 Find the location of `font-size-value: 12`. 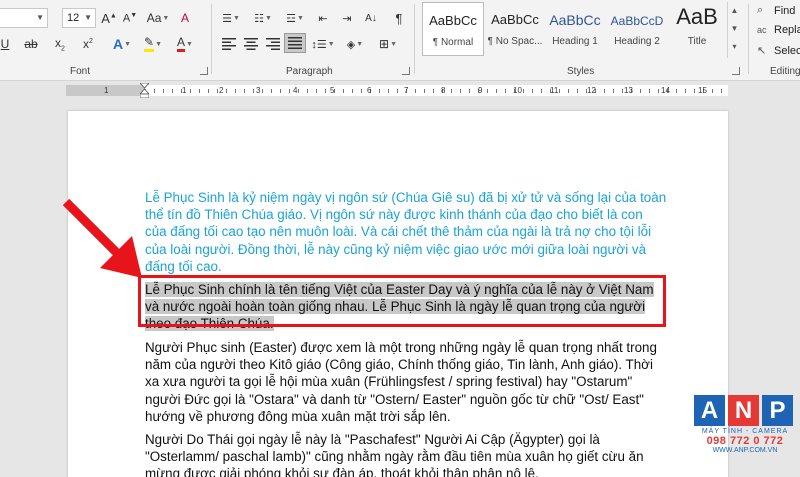

font-size-value: 12 is located at coordinates (73, 18).